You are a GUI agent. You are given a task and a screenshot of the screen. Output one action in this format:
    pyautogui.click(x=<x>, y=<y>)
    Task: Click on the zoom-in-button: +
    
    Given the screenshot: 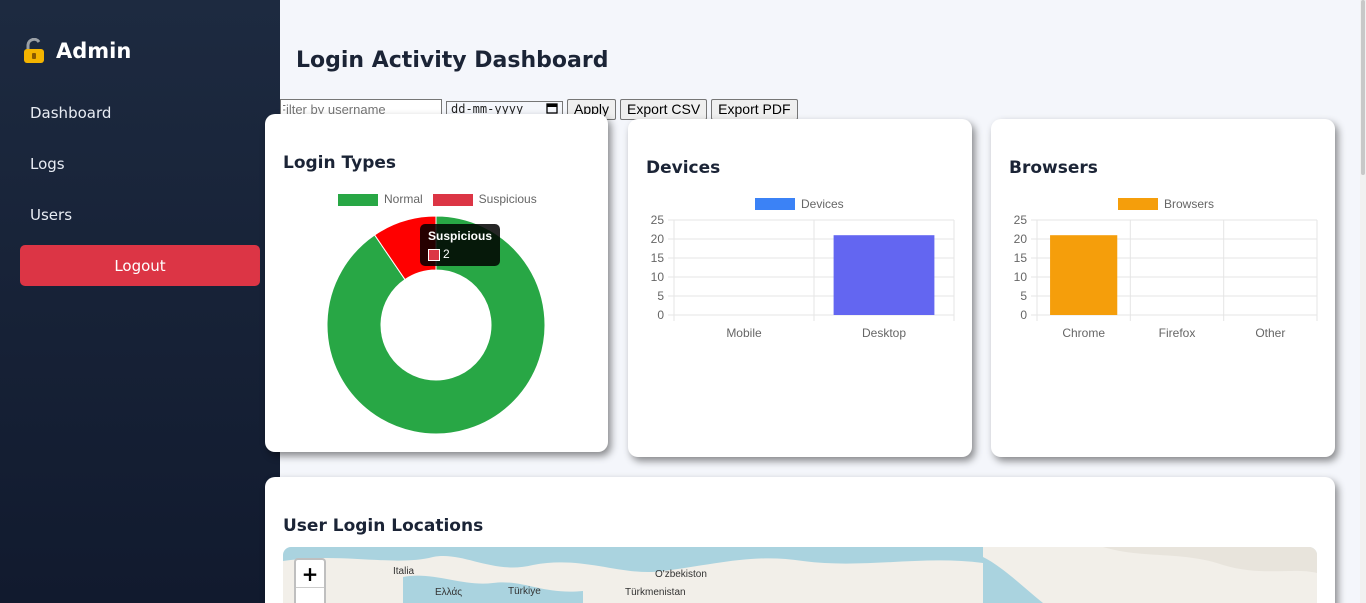 What is the action you would take?
    pyautogui.click(x=310, y=574)
    